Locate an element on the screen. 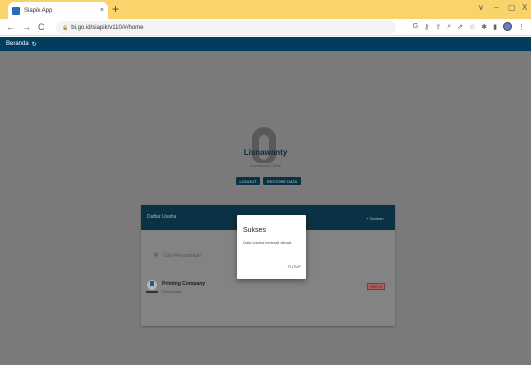 The height and width of the screenshot is (365, 531). minimize-button: – is located at coordinates (496, 7).